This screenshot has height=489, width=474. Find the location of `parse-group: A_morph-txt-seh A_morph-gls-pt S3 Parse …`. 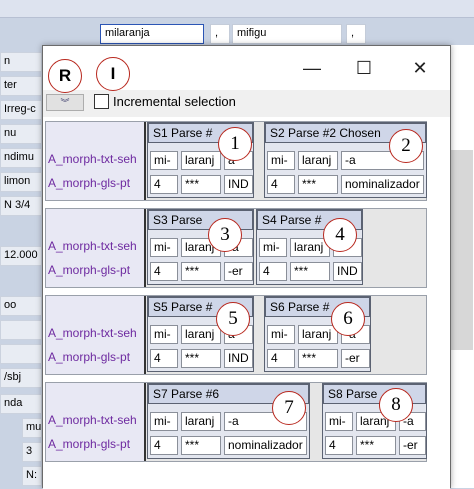

parse-group: A_morph-txt-seh A_morph-gls-pt S3 Parse … is located at coordinates (236, 248).